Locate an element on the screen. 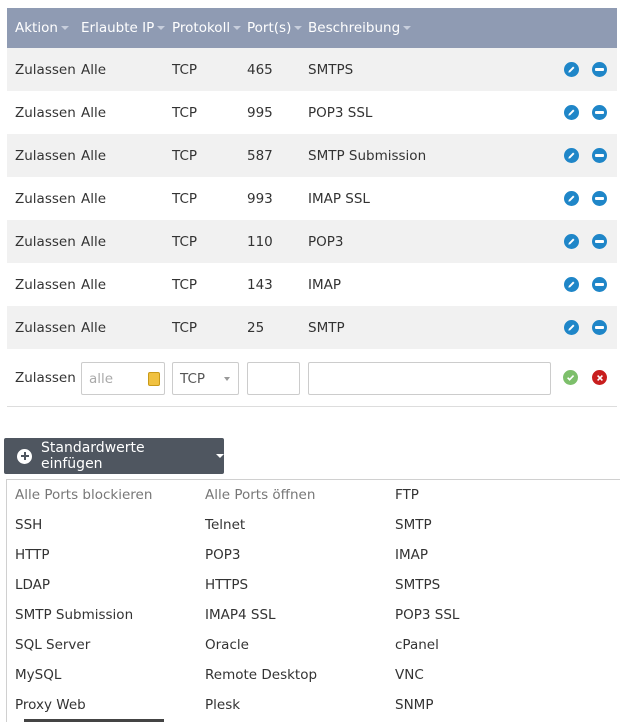 Image resolution: width=620 pixels, height=722 pixels. menu-item-pop3: POP3 is located at coordinates (223, 555).